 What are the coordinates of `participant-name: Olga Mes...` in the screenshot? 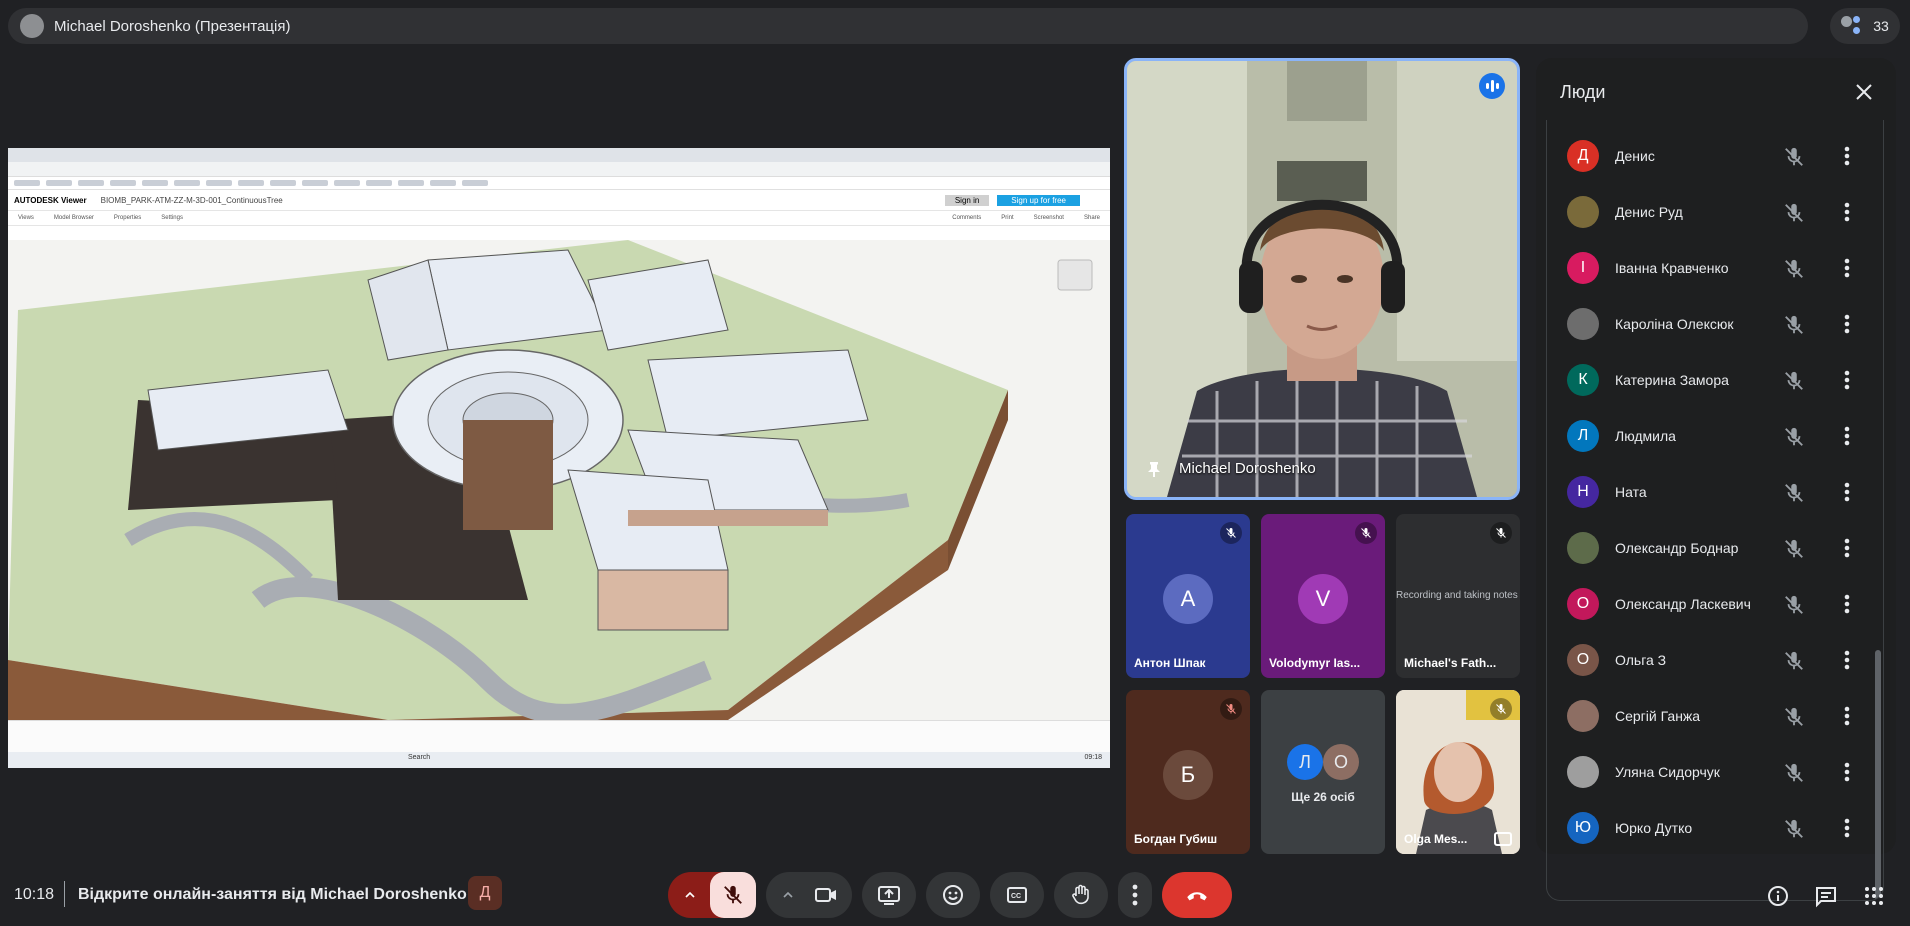 It's located at (1436, 839).